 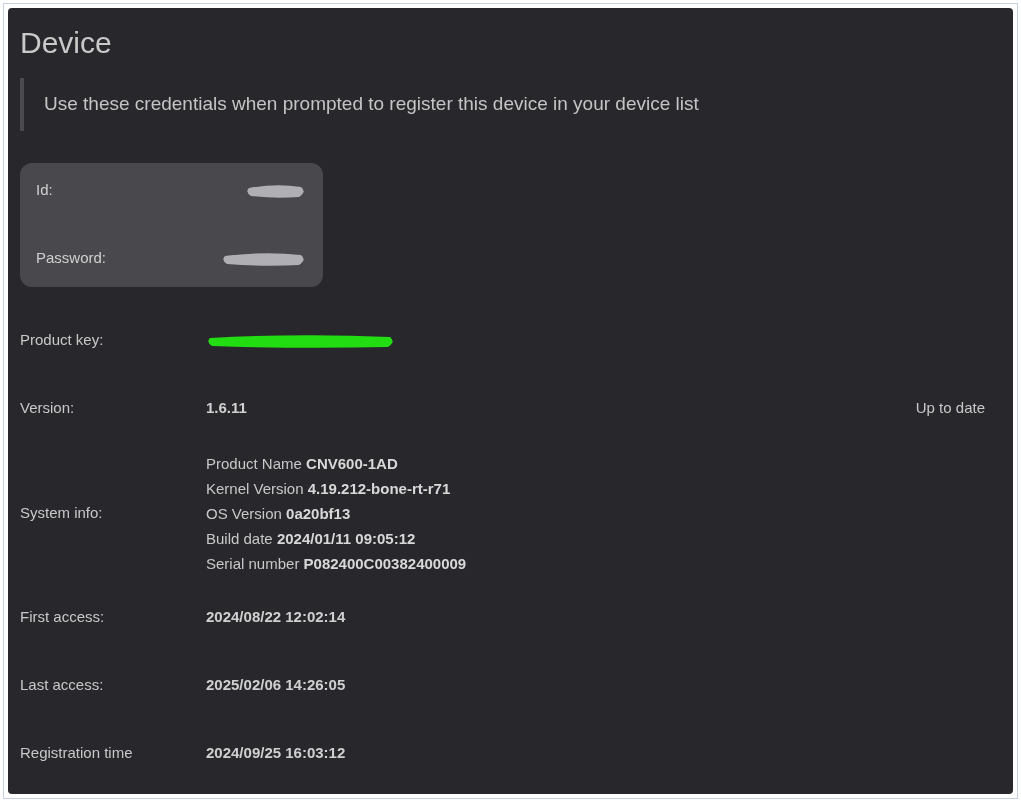 I want to click on field-value: 2024/08/22 12:02:14, so click(x=276, y=617).